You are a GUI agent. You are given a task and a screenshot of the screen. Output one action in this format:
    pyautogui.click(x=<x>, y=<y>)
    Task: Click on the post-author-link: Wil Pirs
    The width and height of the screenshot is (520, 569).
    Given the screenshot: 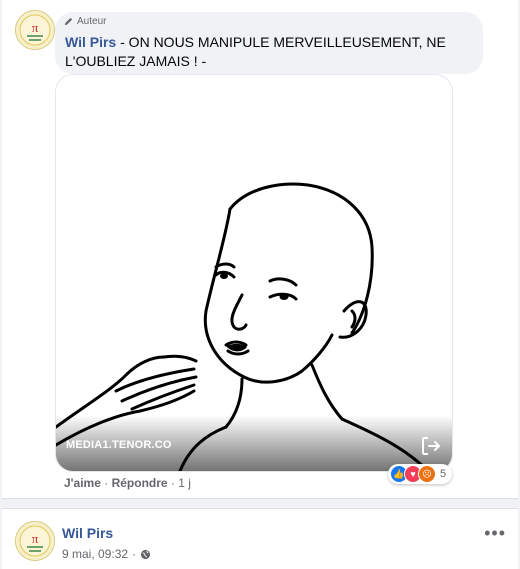 What is the action you would take?
    pyautogui.click(x=87, y=533)
    